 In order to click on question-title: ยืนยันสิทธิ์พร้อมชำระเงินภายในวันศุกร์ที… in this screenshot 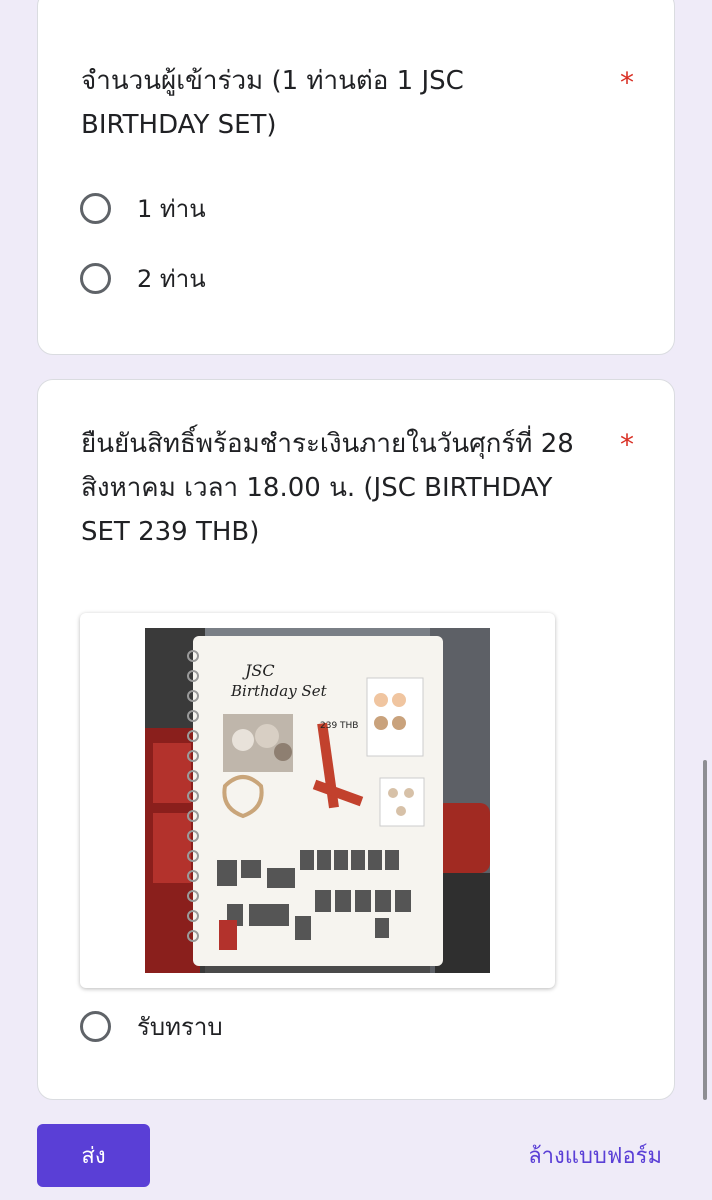, I will do `click(327, 488)`.